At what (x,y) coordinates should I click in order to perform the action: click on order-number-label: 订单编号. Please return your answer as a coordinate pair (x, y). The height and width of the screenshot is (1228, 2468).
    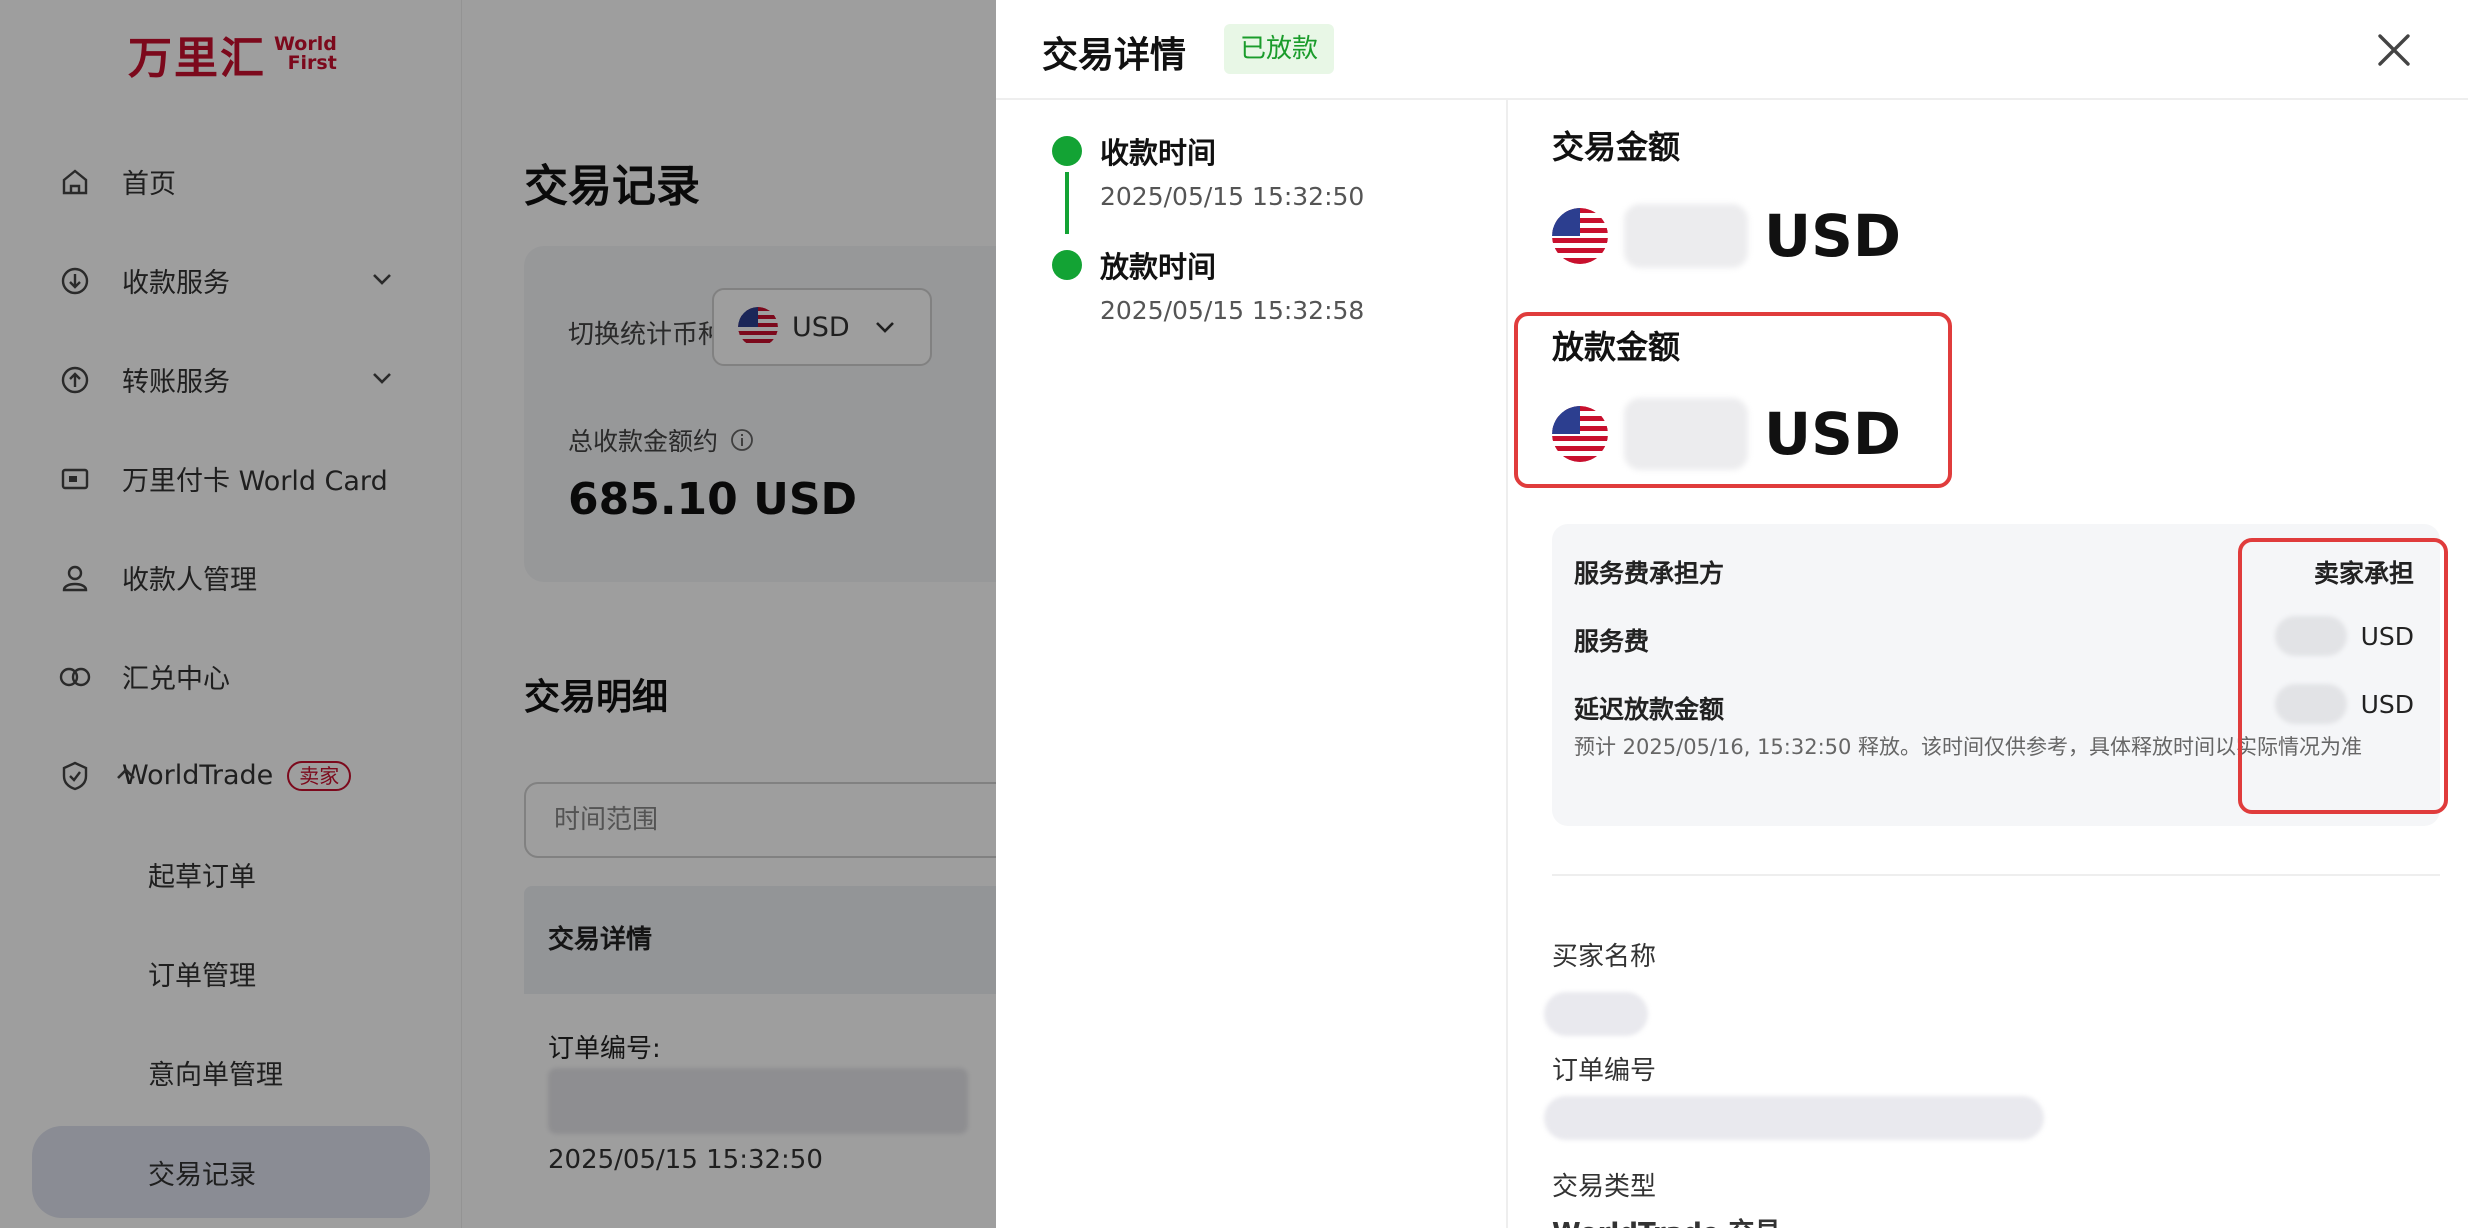
    Looking at the image, I should click on (1604, 1071).